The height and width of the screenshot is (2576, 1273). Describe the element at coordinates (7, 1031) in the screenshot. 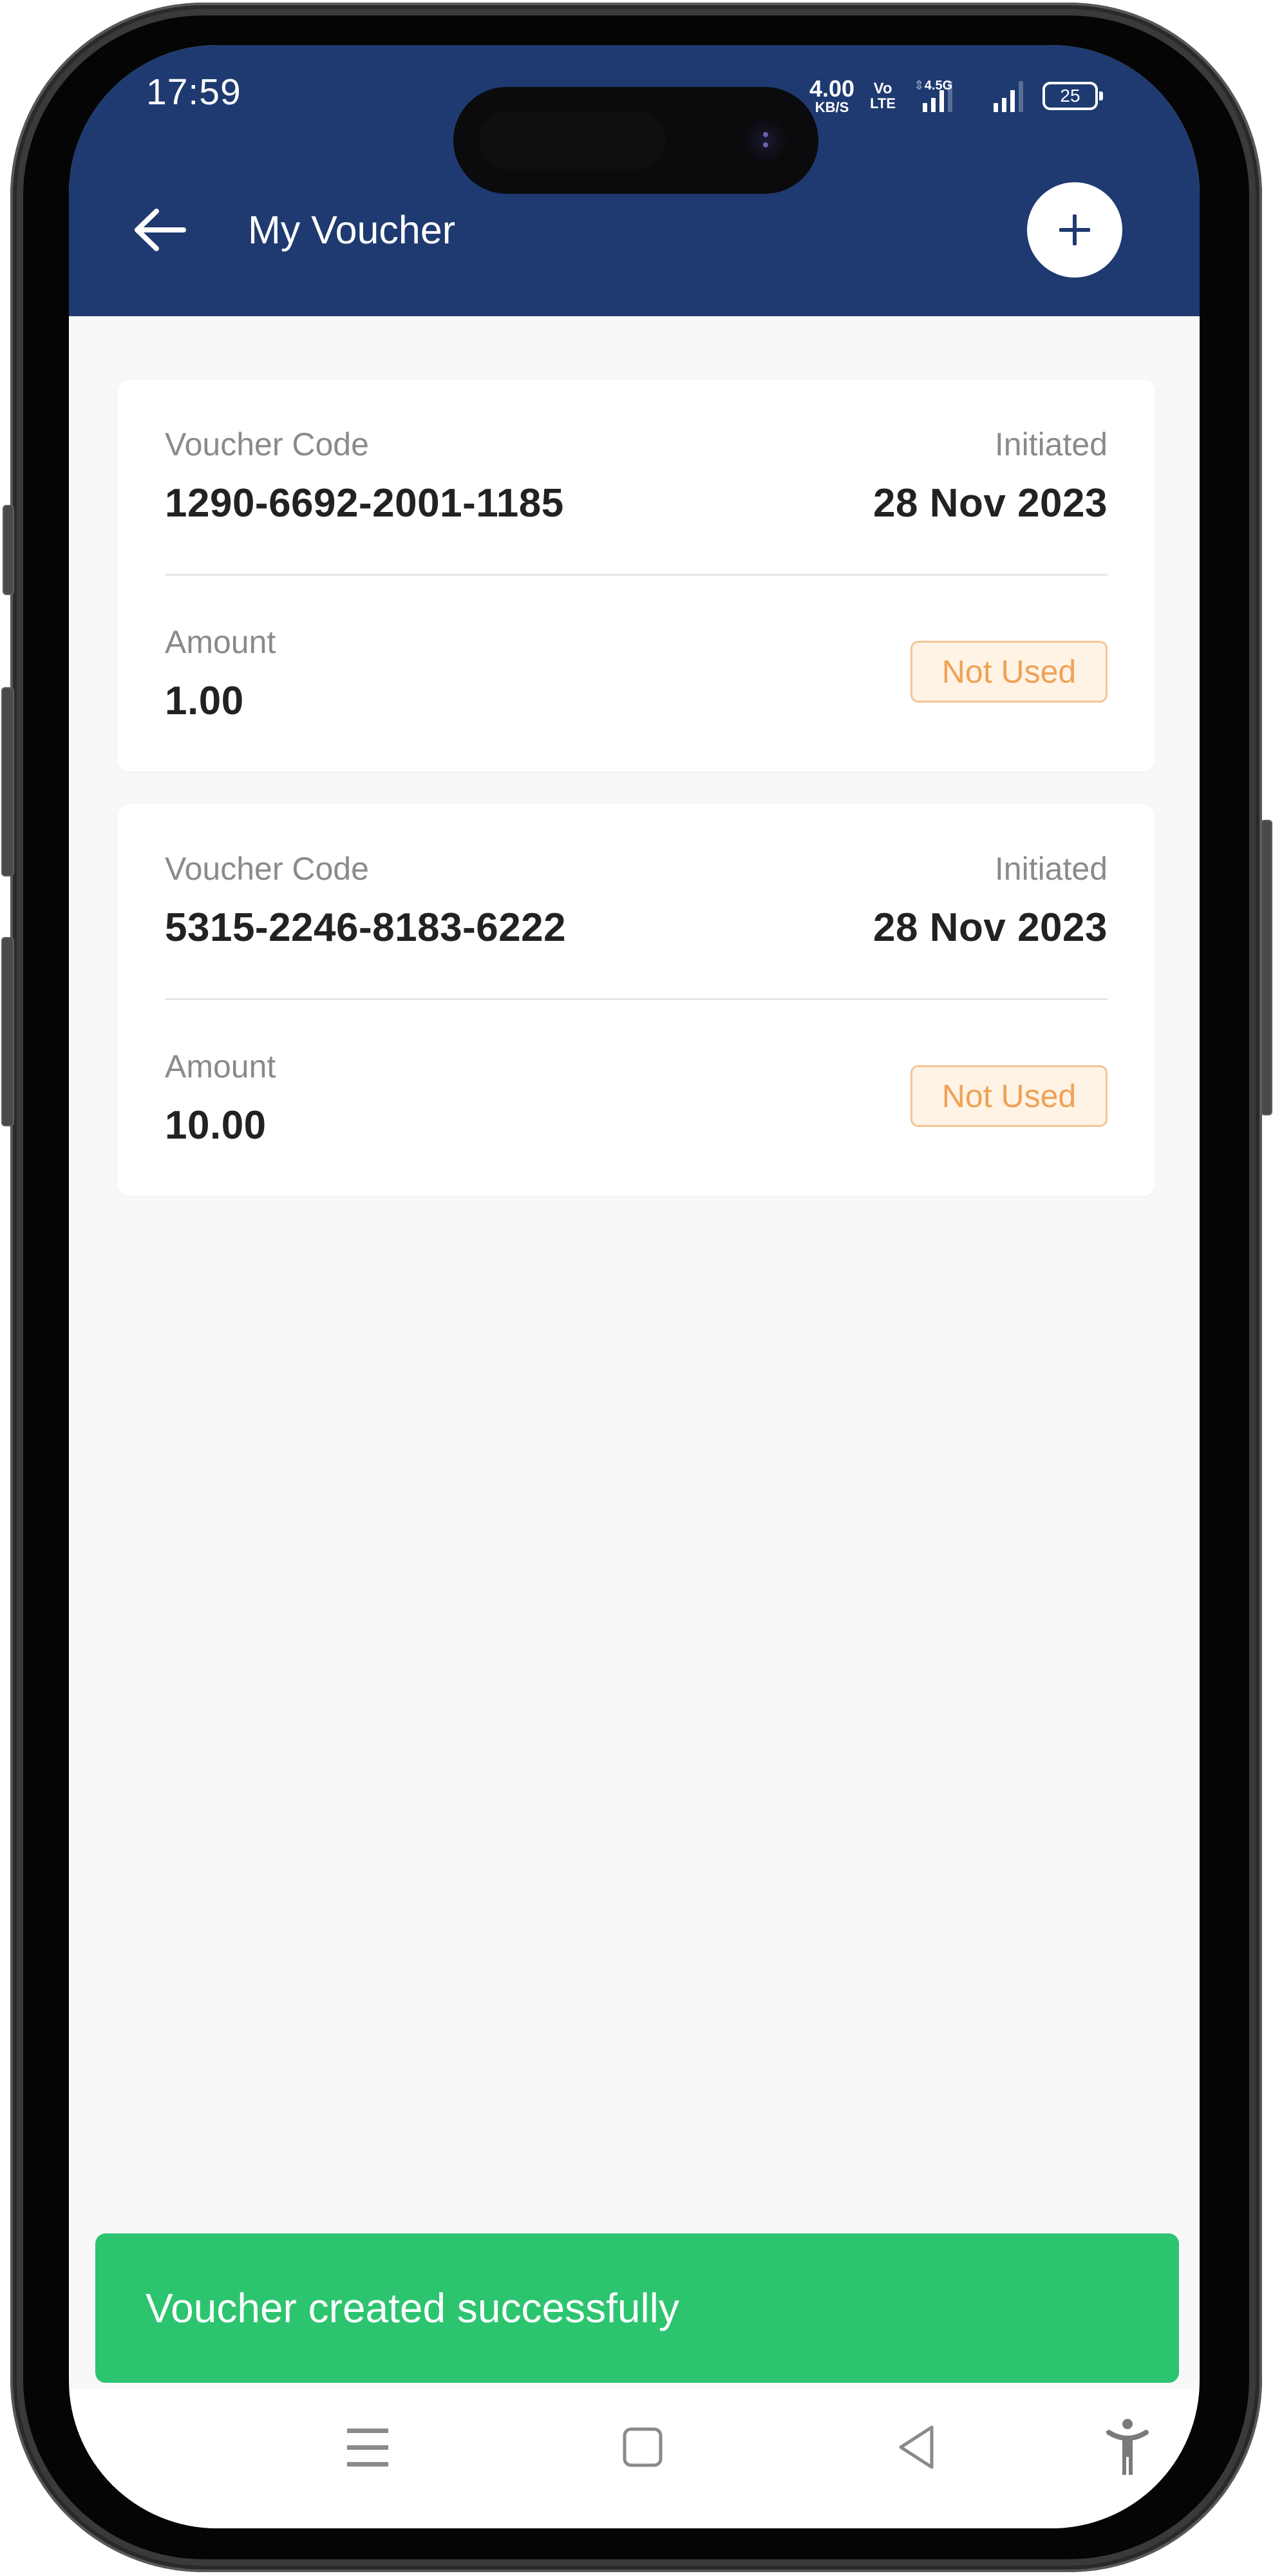

I see `volume-down-button` at that location.